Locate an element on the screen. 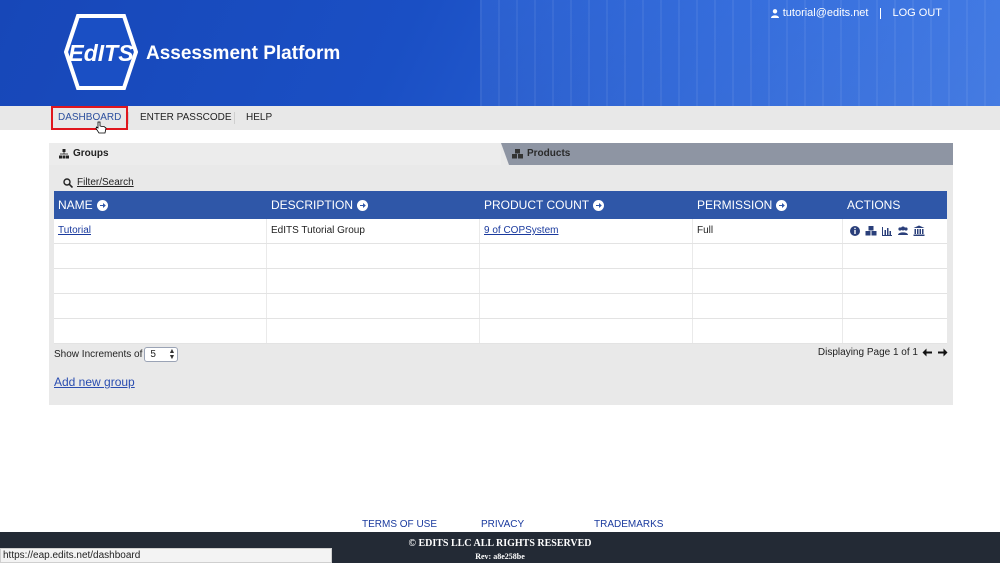  increments-value: 5 is located at coordinates (153, 354).